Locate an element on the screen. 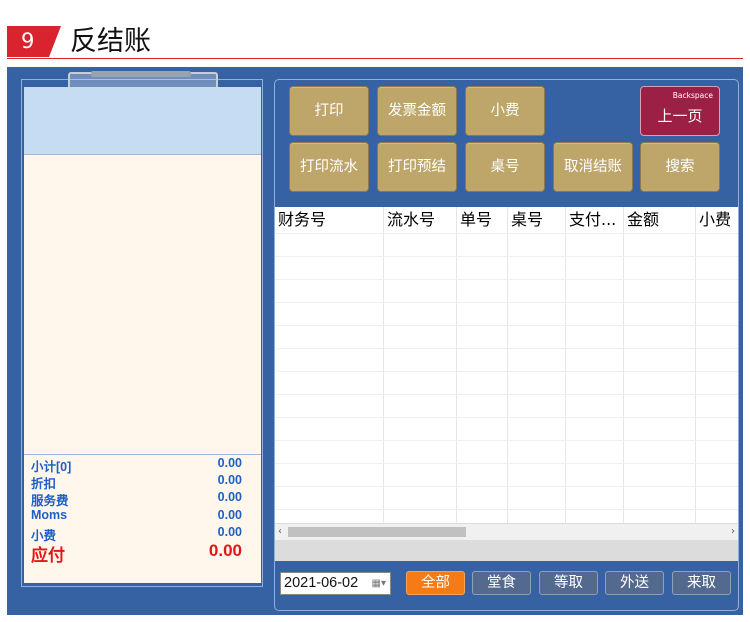  filter-delivery-button: 外送 is located at coordinates (634, 583).